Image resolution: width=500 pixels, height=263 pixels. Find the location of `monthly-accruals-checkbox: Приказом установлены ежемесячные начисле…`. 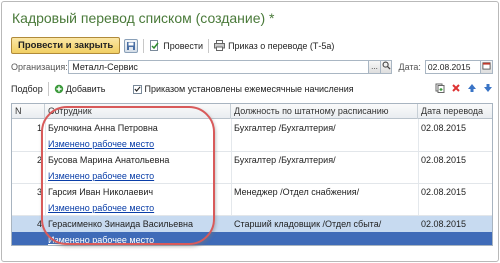

monthly-accruals-checkbox: Приказом установлены ежемесячные начисле… is located at coordinates (243, 89).